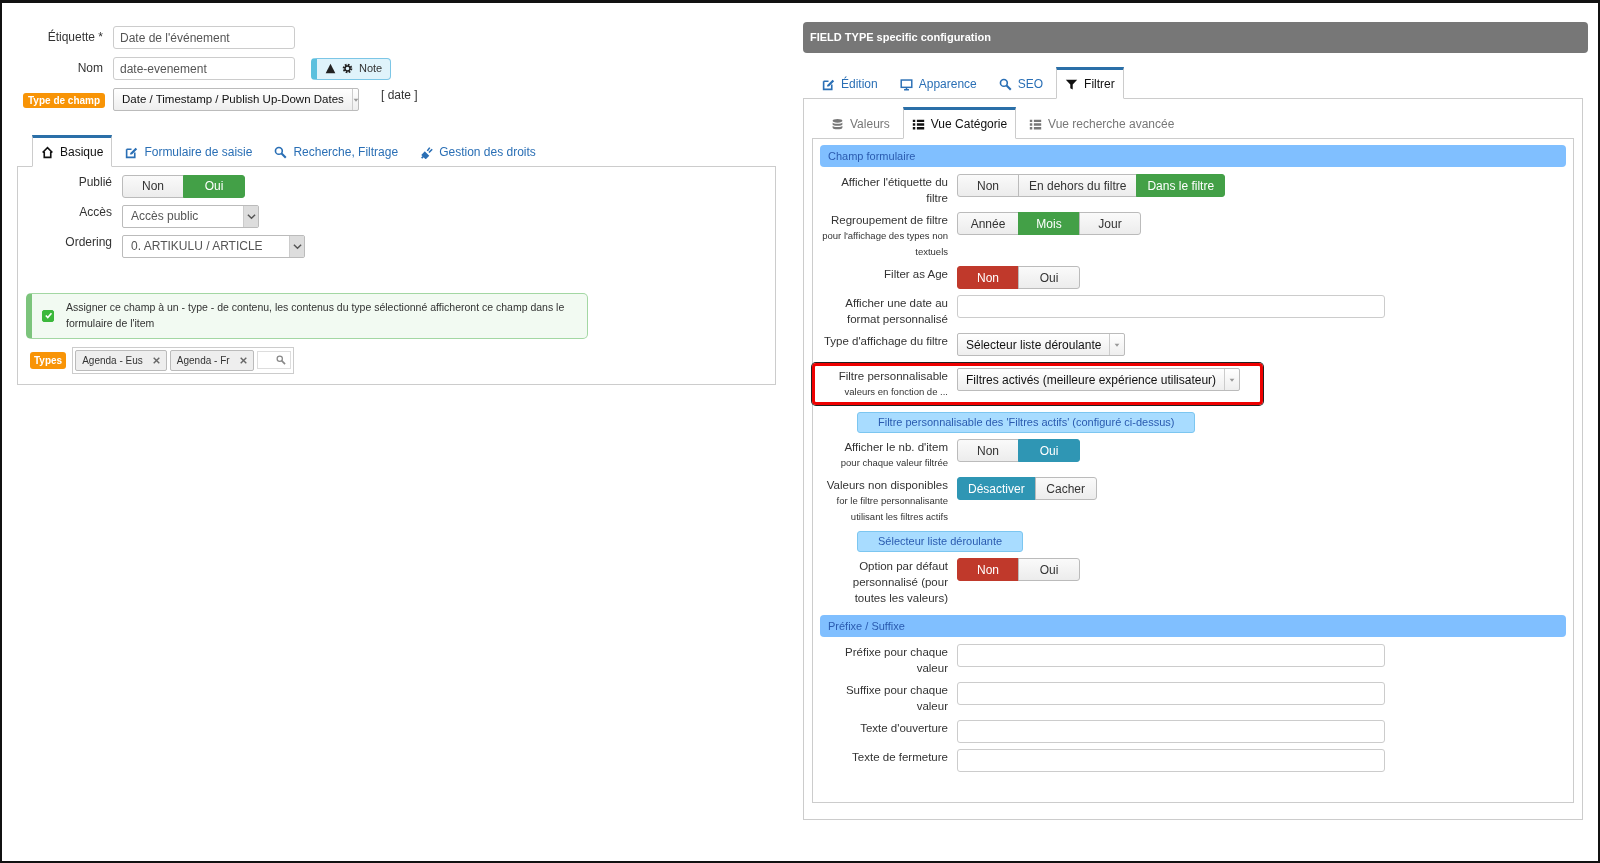 This screenshot has width=1600, height=863. What do you see at coordinates (75, 37) in the screenshot?
I see `field-label: Étiquette *` at bounding box center [75, 37].